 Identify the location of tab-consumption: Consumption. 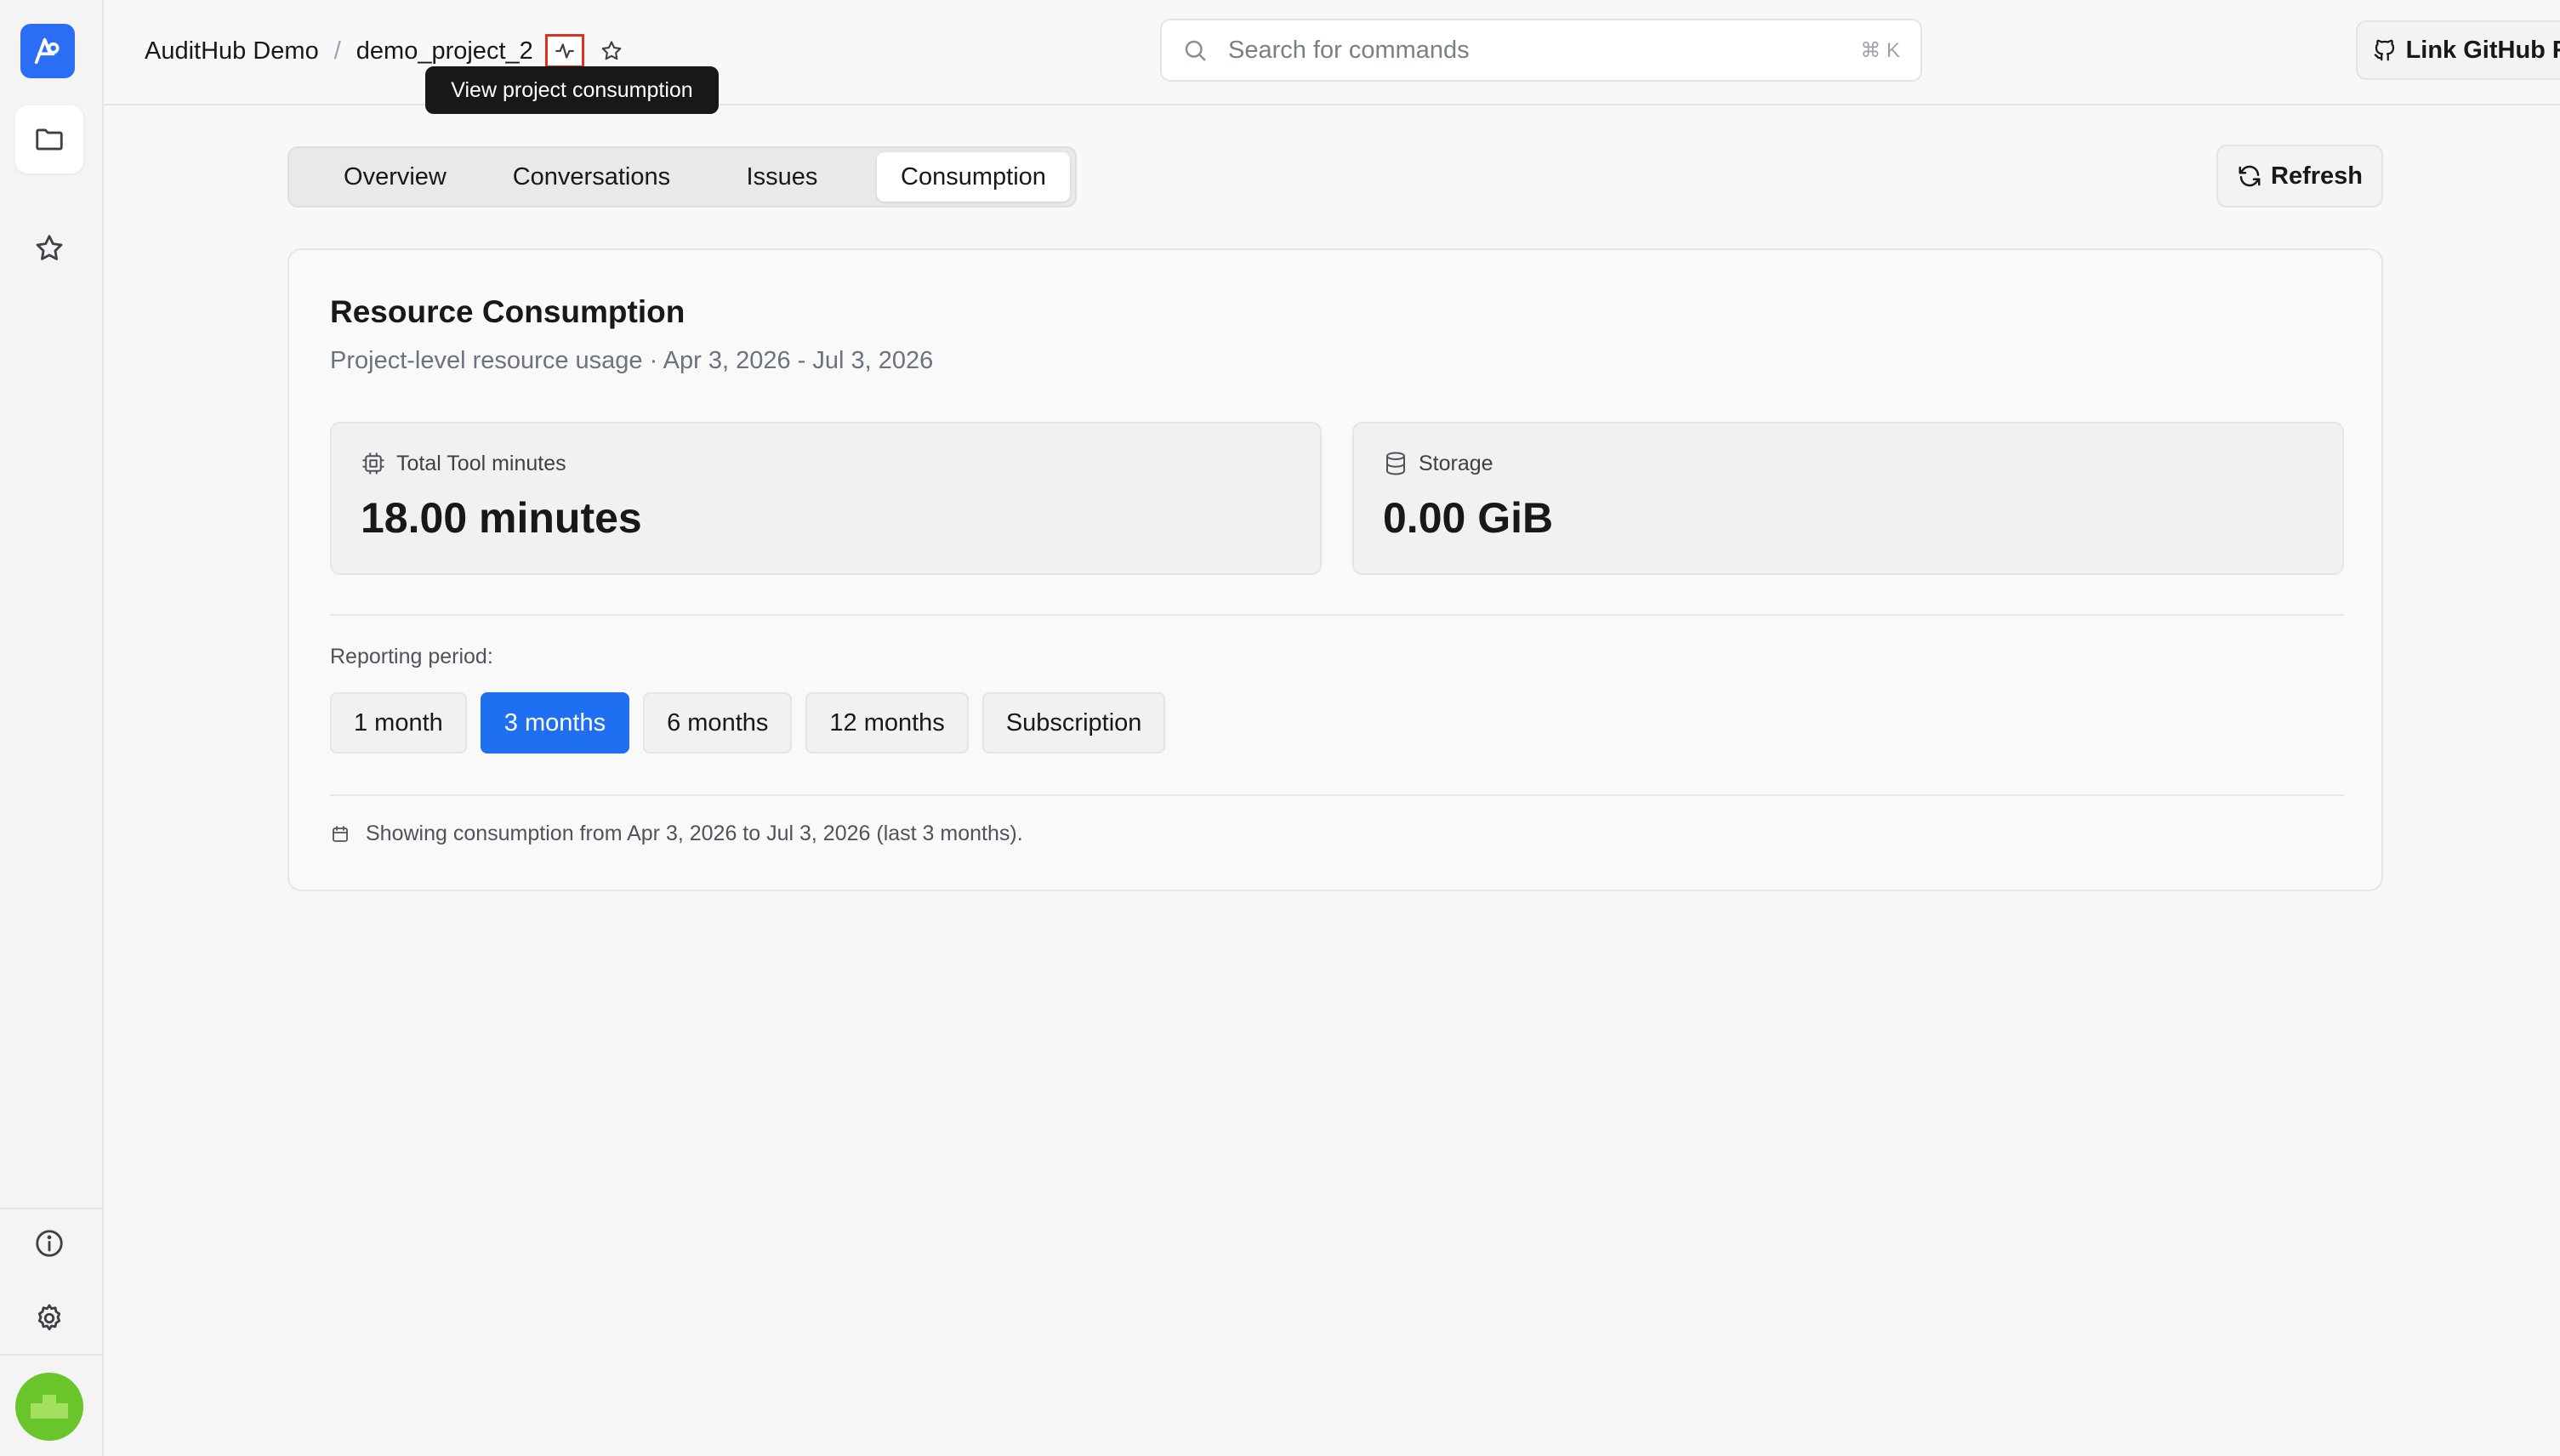
(973, 177).